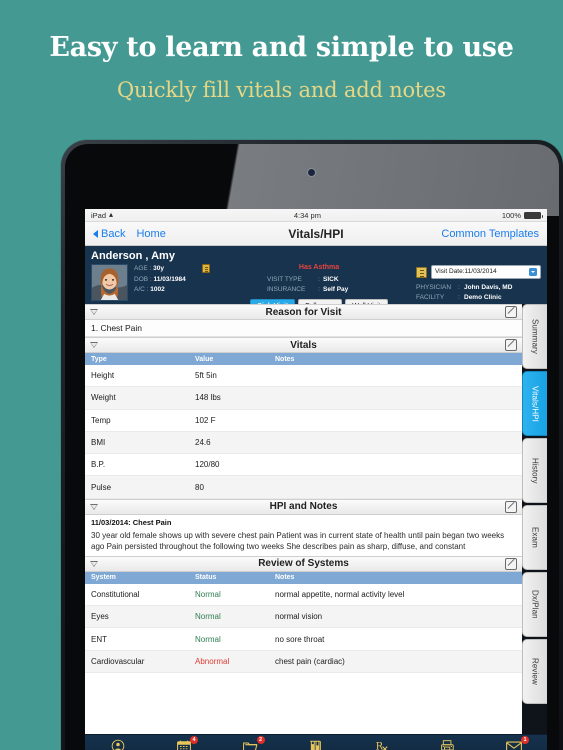  Describe the element at coordinates (187, 742) in the screenshot. I see `calendar-icon: 4` at that location.